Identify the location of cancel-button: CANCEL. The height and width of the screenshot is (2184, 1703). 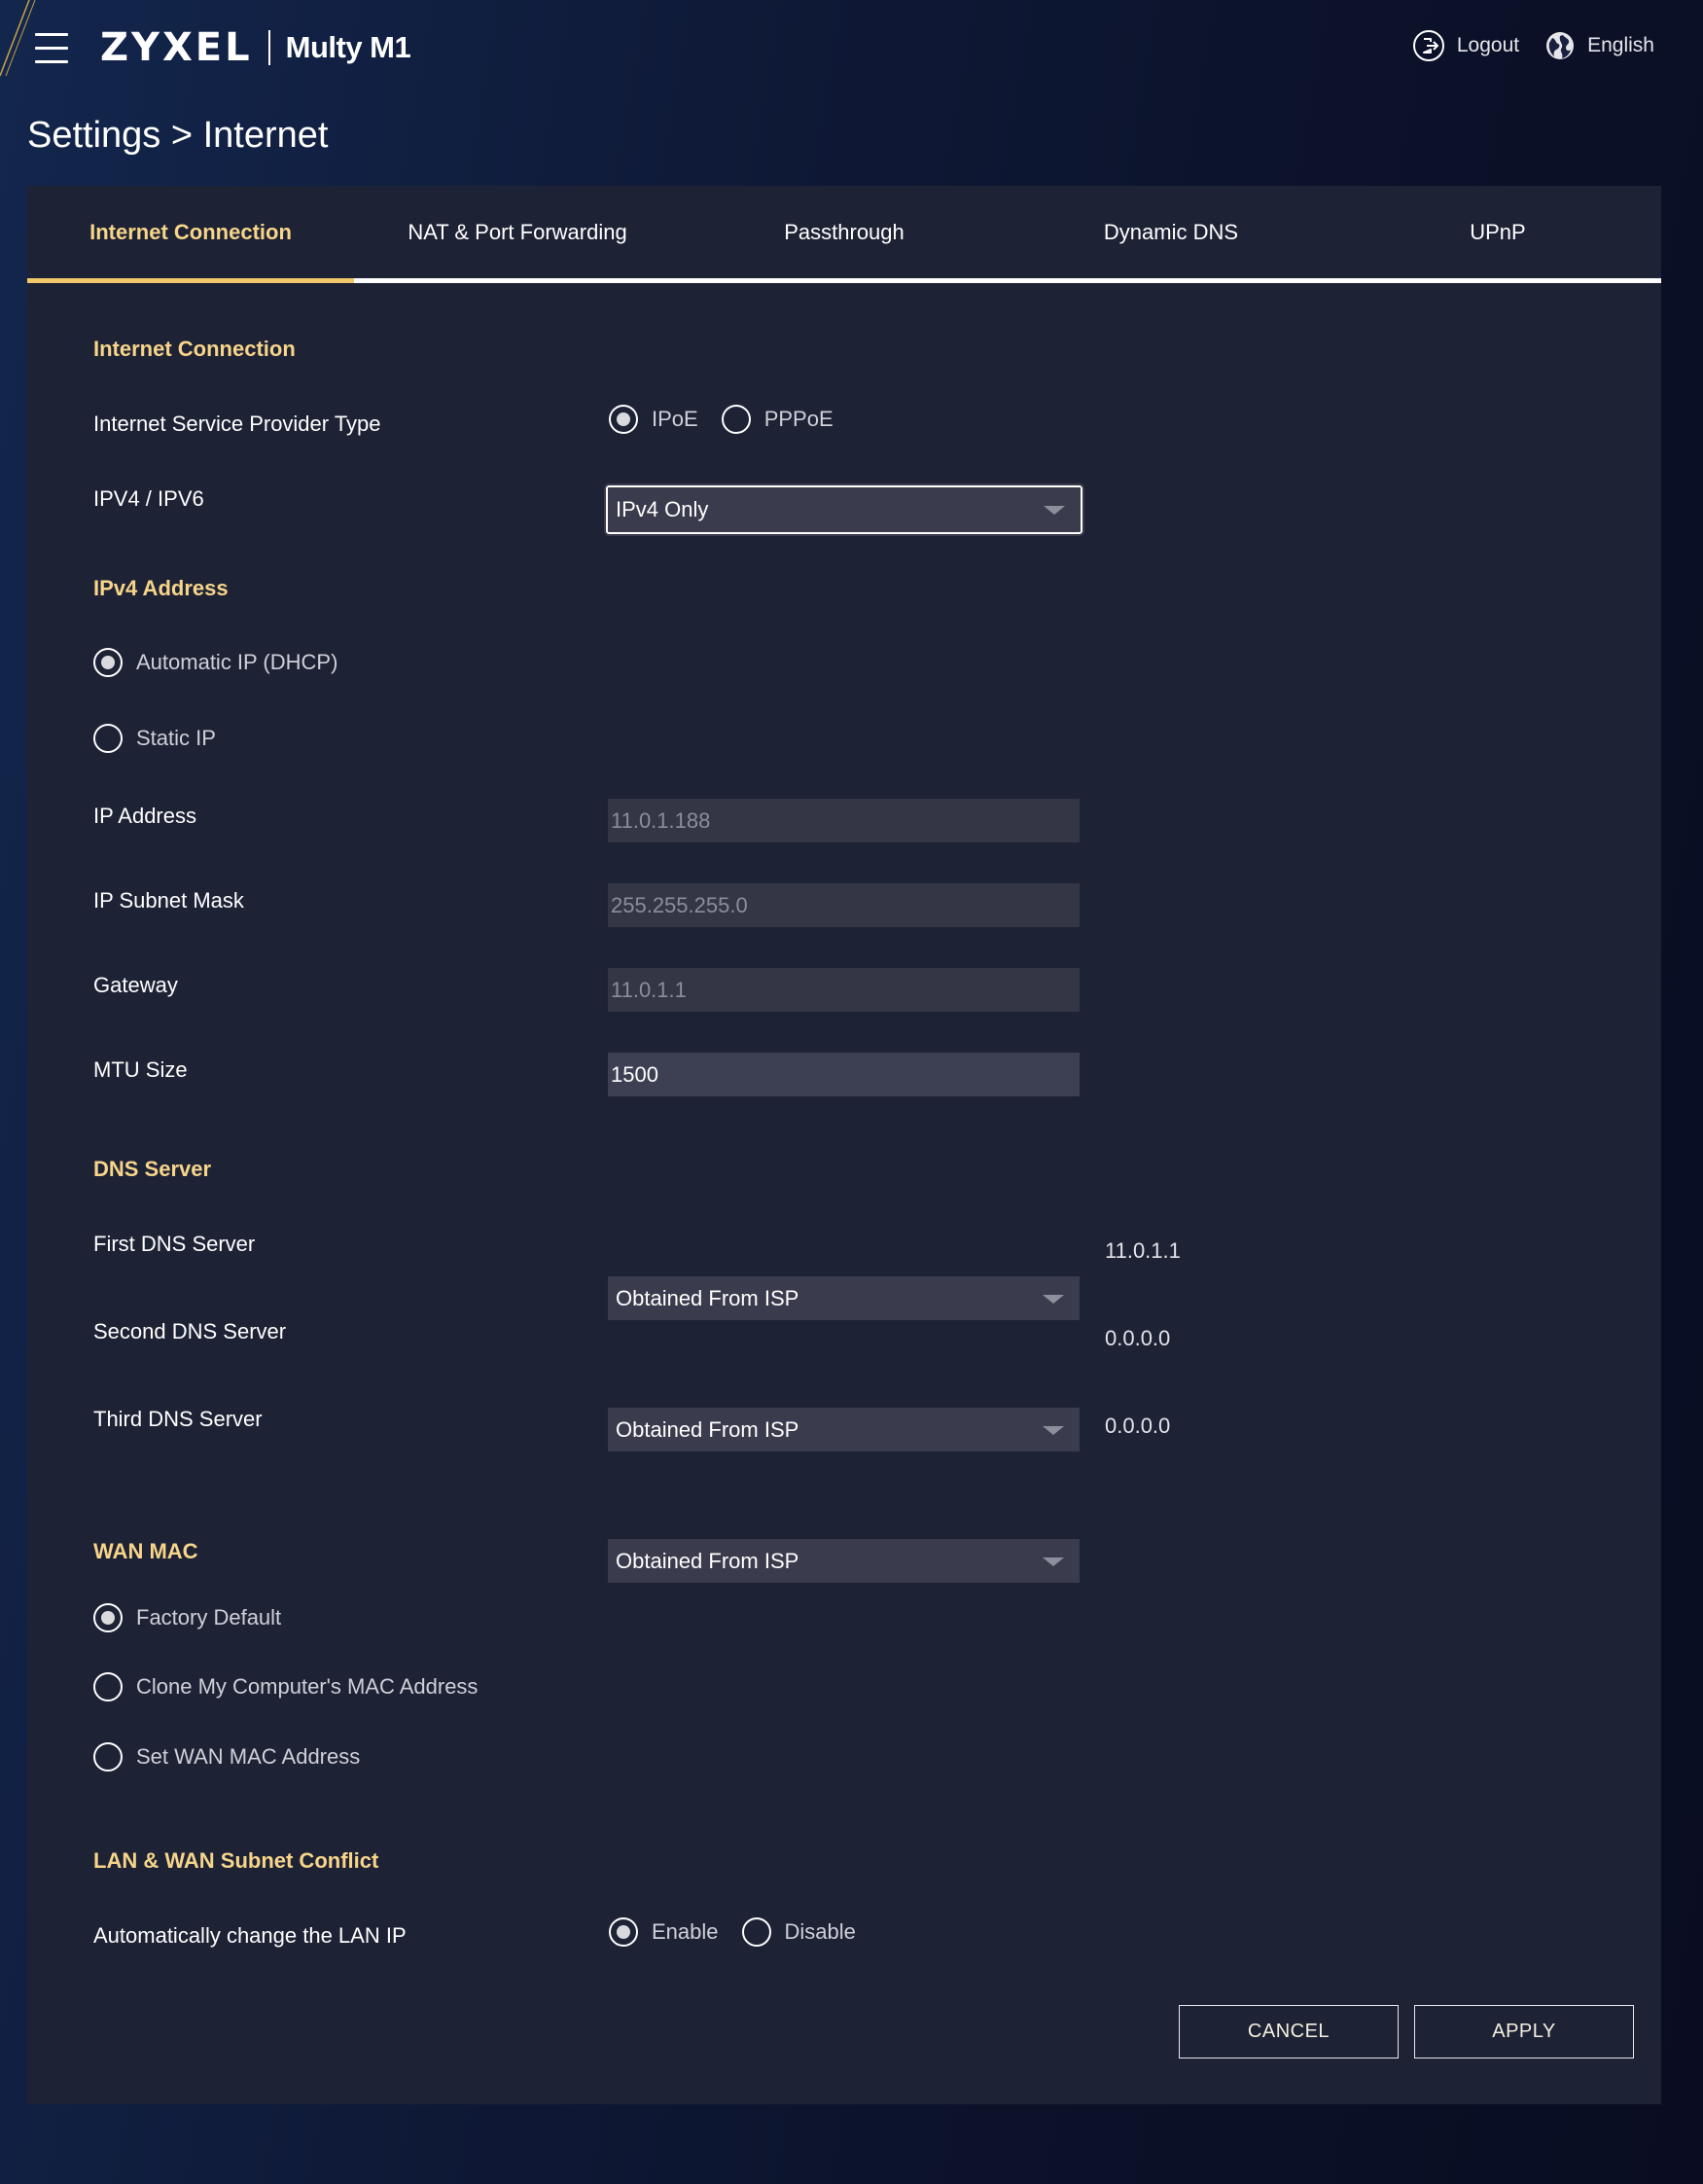
(1289, 2032).